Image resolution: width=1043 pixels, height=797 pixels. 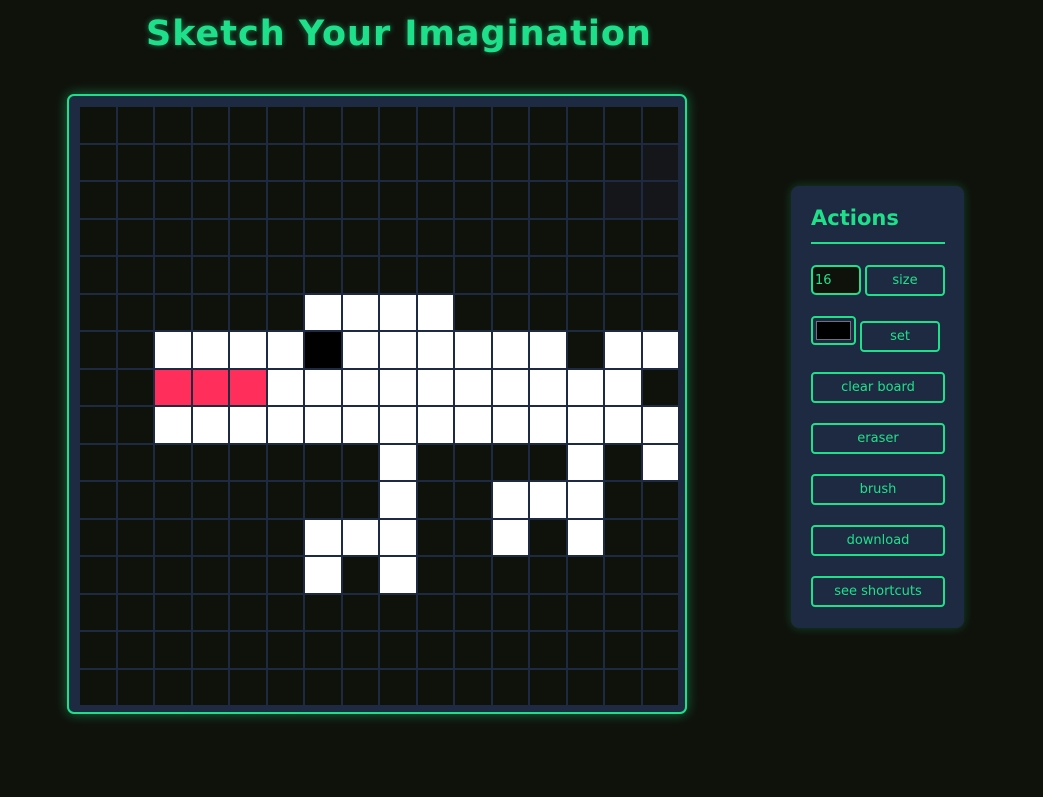 I want to click on brush-button: brush, so click(x=878, y=489).